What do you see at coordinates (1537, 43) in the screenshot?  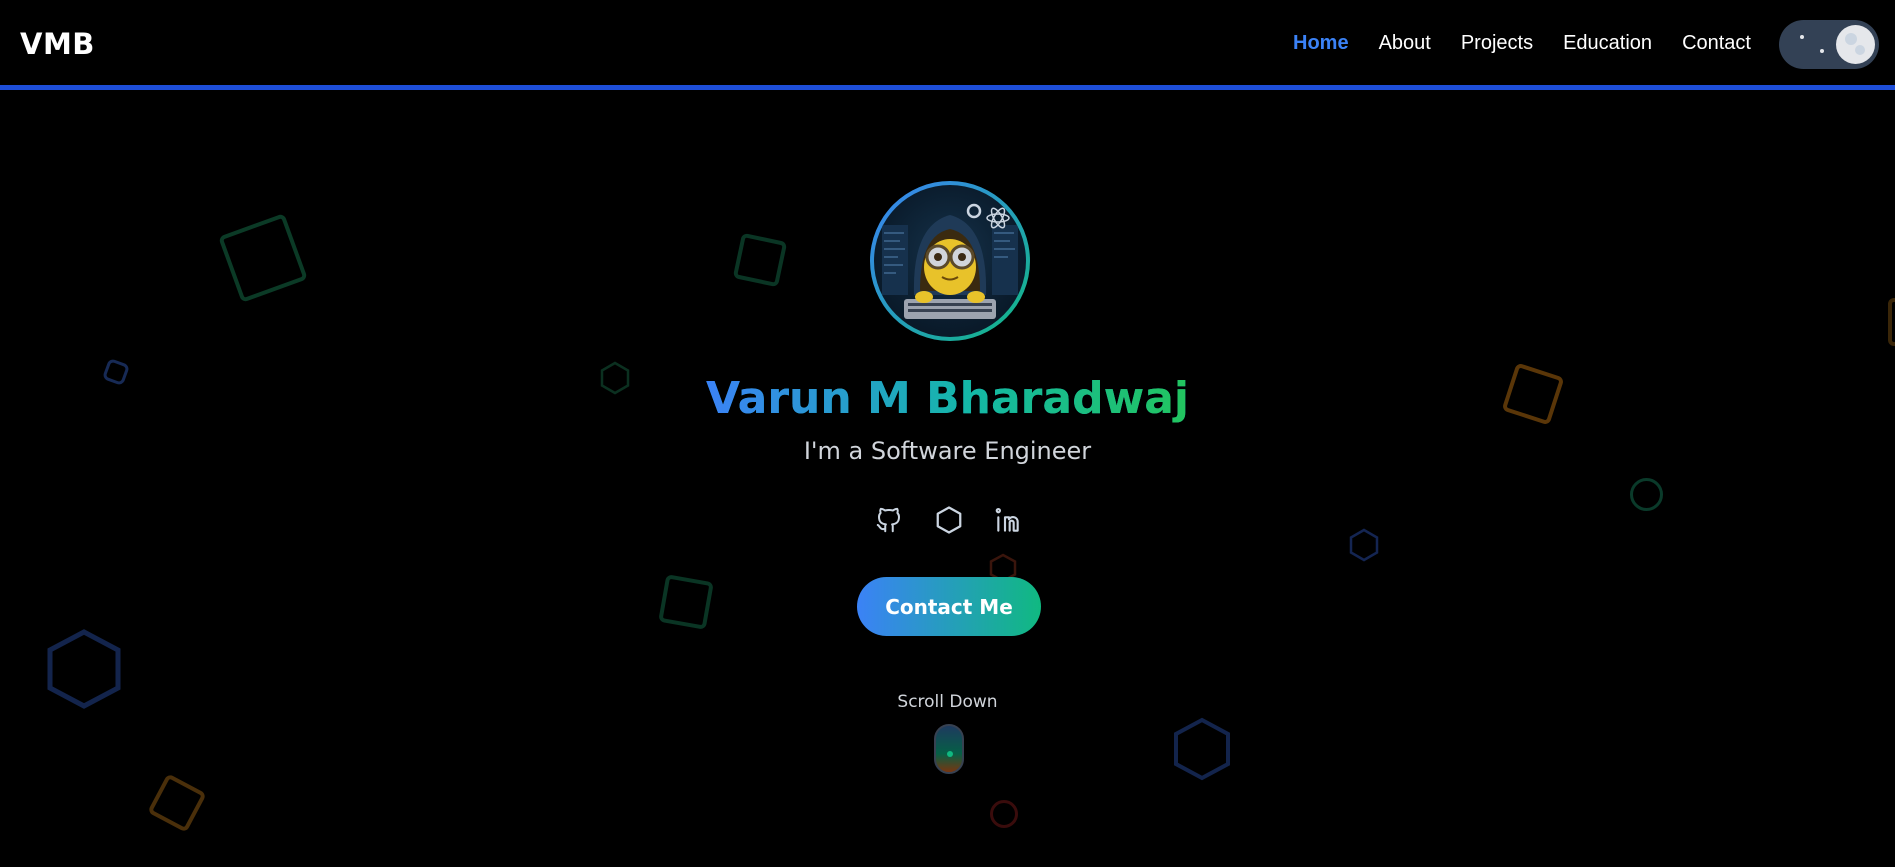 I see `nav-links: Home About Projects Education Contact` at bounding box center [1537, 43].